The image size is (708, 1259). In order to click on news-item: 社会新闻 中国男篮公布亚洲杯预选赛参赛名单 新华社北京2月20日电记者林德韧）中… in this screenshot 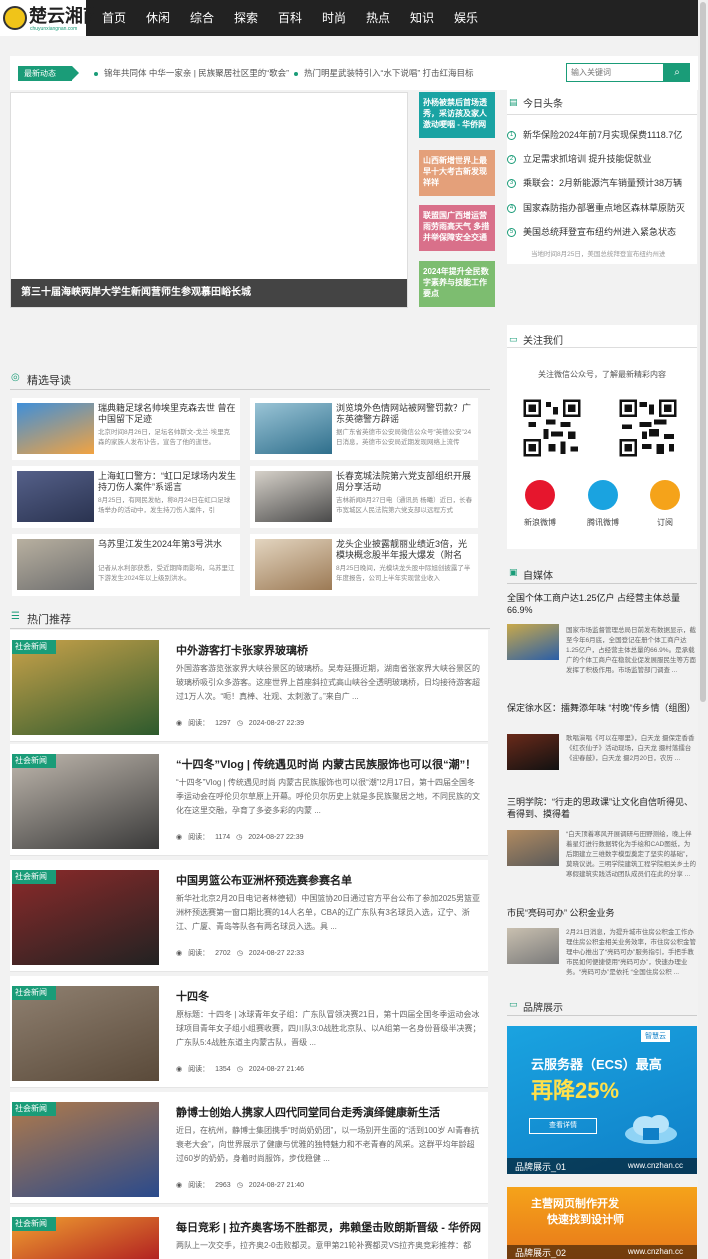, I will do `click(249, 916)`.